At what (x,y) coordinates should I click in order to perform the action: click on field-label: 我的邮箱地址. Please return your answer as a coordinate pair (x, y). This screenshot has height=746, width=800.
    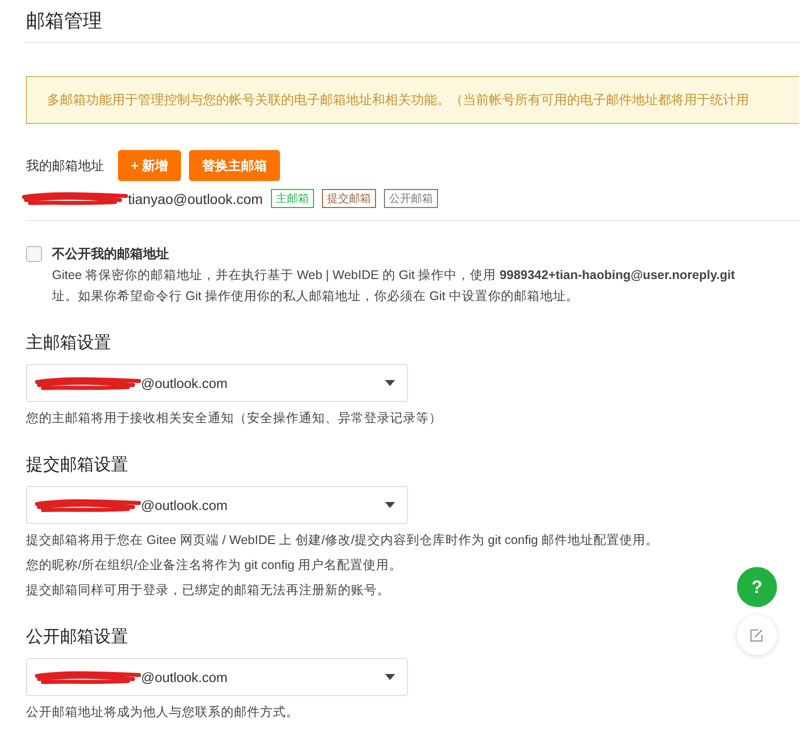
    Looking at the image, I should click on (65, 165).